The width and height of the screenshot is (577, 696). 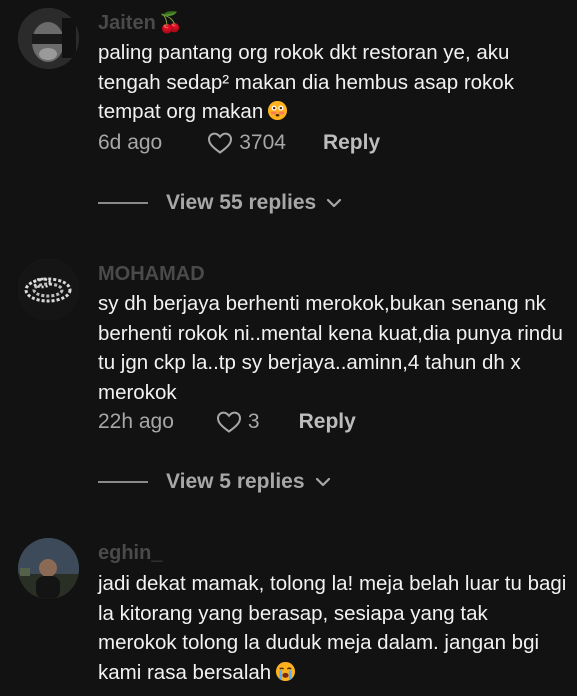 I want to click on comment-meta: 22h ago 3 Reply, so click(x=227, y=422).